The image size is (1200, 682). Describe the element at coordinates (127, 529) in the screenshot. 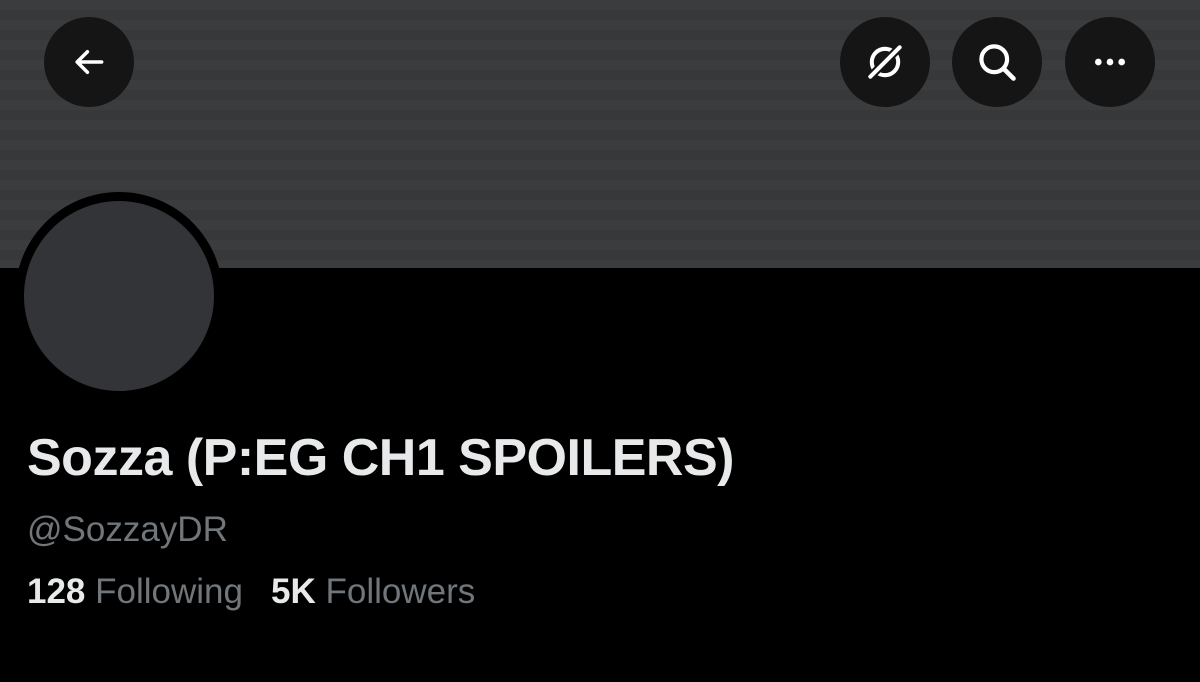

I see `user-handle: @SozzayDR` at that location.